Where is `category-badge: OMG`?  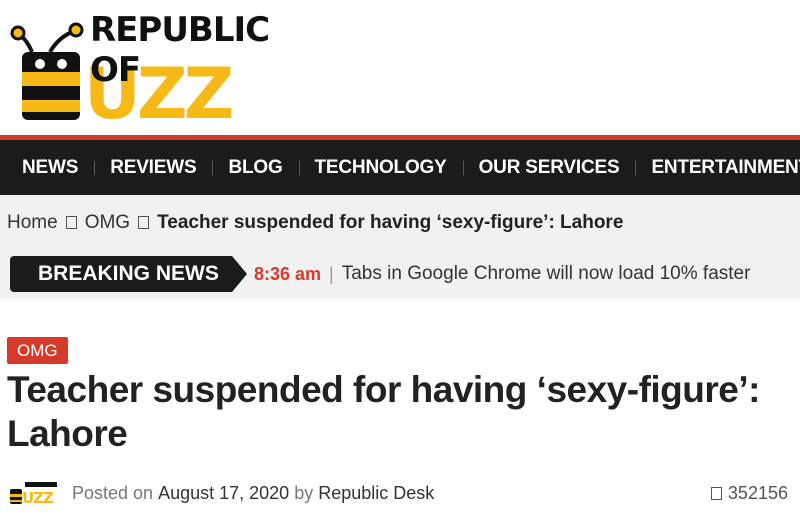 category-badge: OMG is located at coordinates (37, 350).